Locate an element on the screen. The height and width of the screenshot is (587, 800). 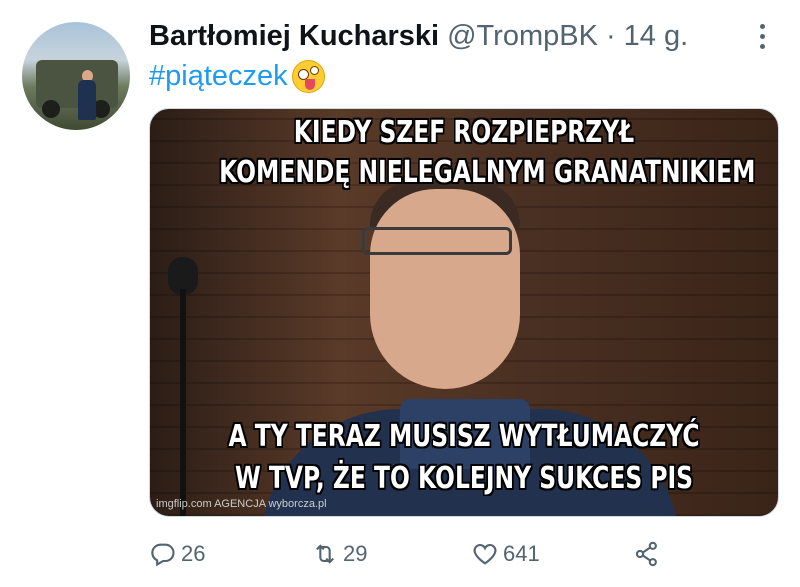
tweet-text: #piąteczek is located at coordinates (237, 76).